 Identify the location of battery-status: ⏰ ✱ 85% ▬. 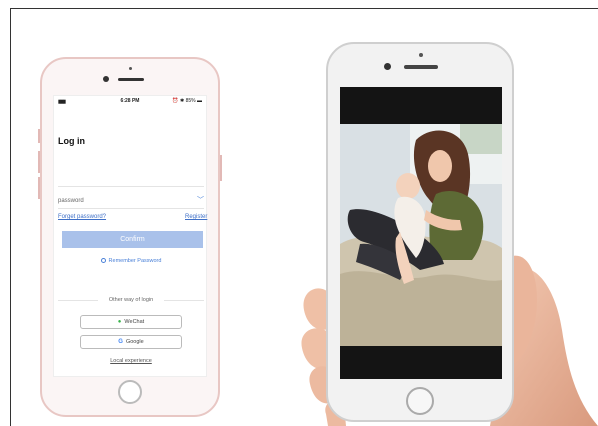
(187, 101).